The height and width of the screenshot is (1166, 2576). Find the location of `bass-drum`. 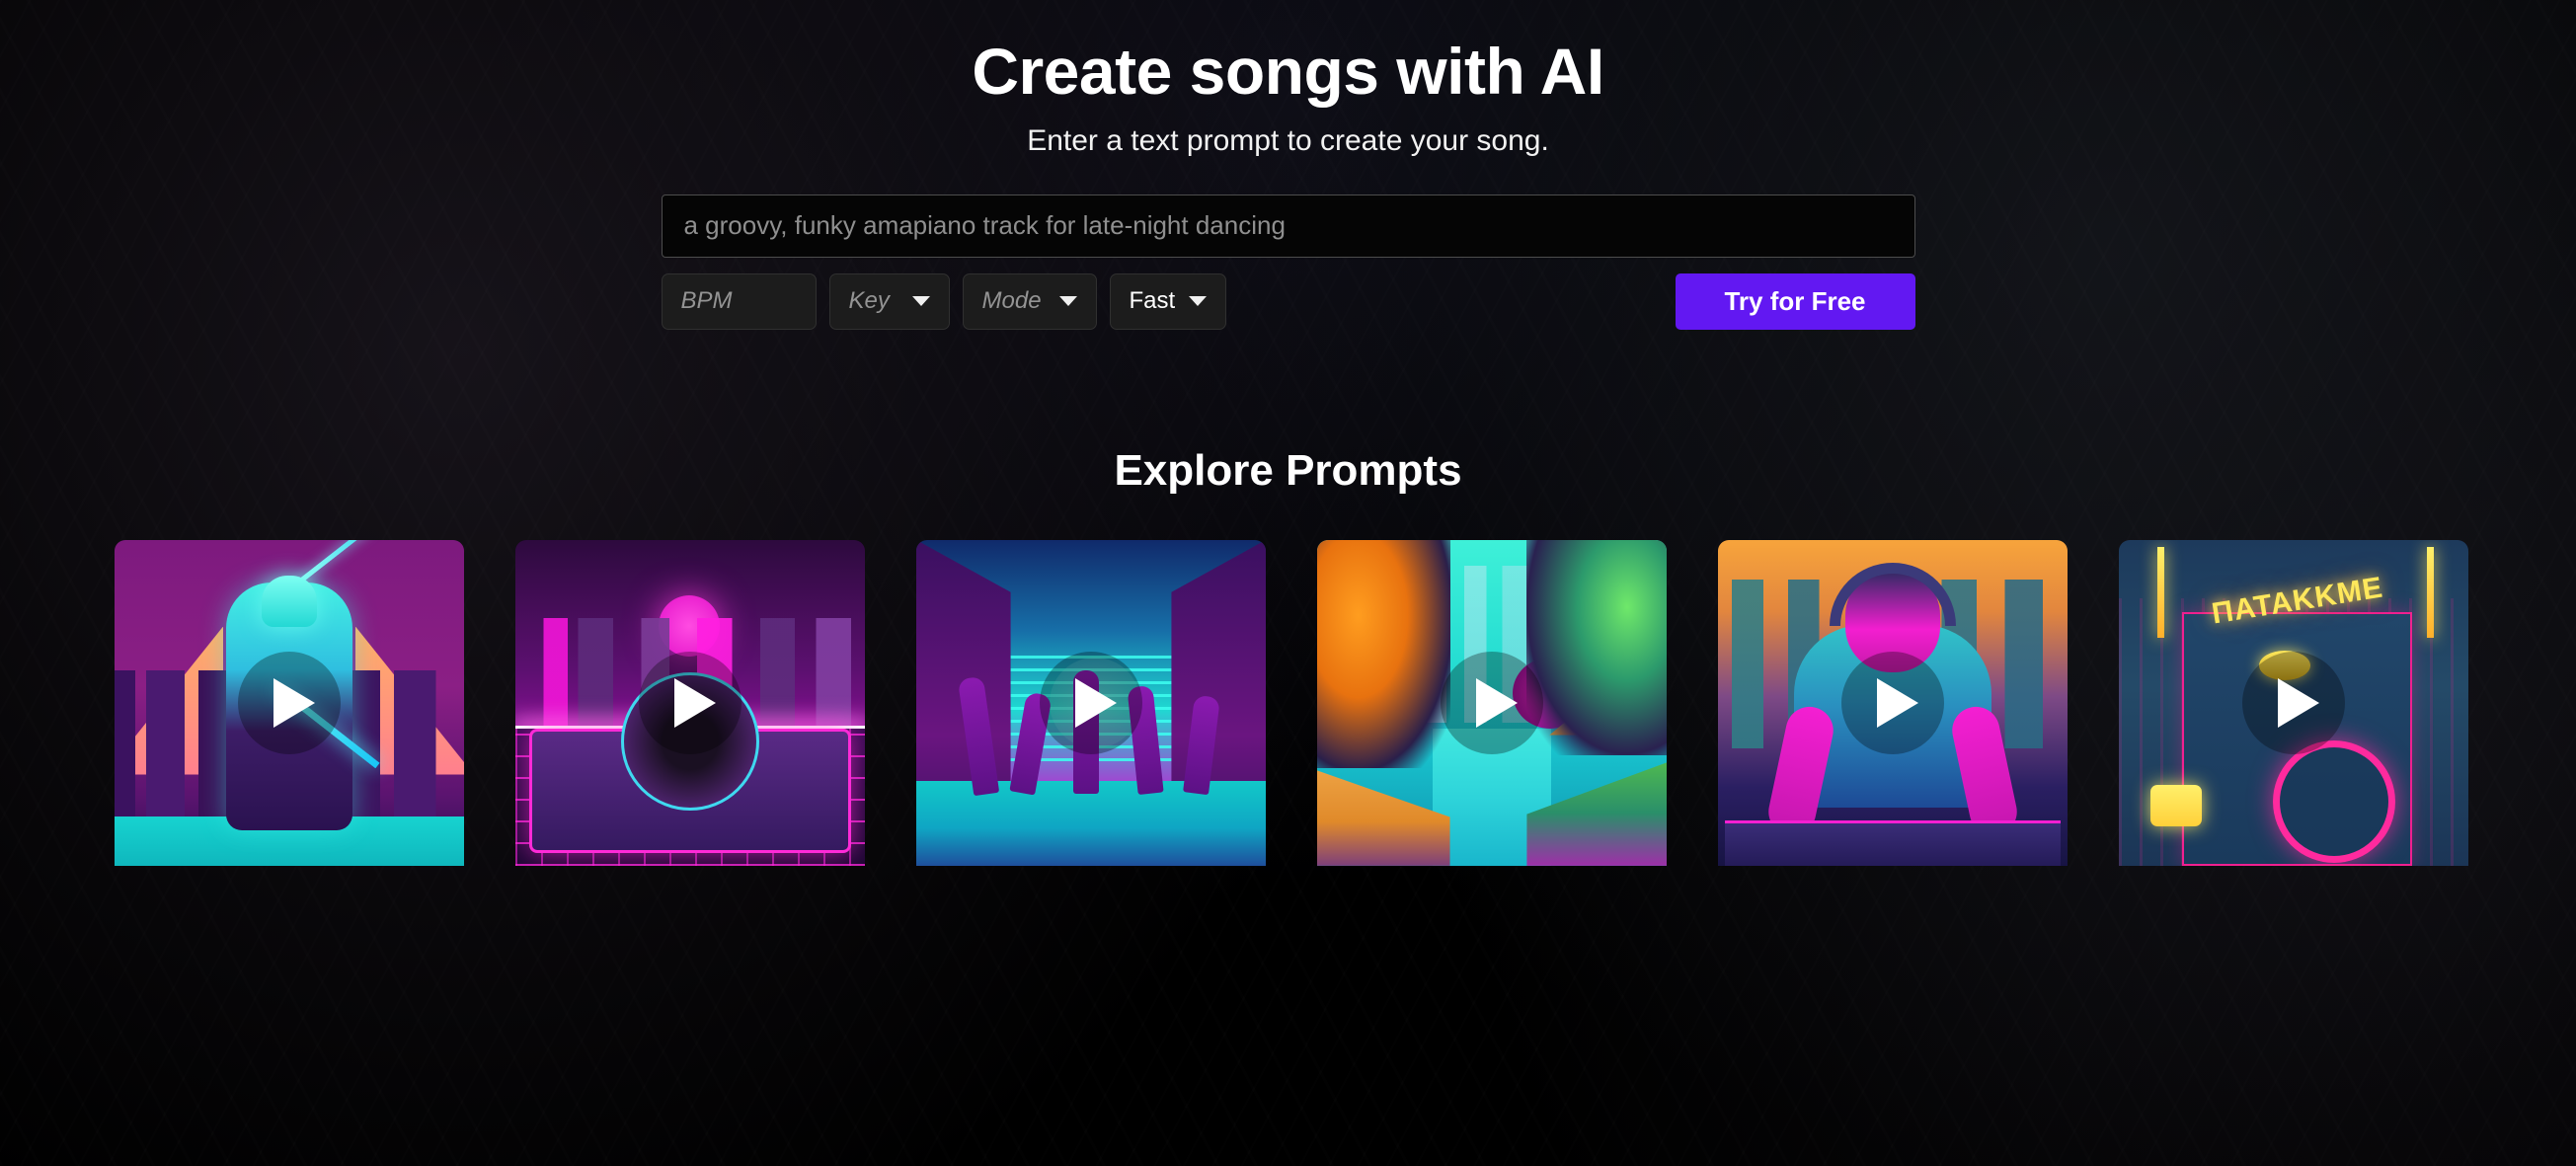

bass-drum is located at coordinates (2333, 801).